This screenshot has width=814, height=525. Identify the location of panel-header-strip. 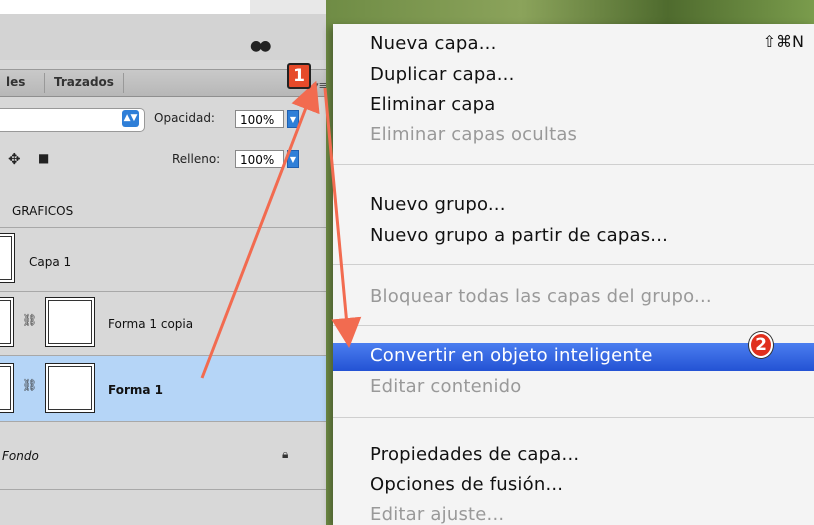
(163, 37).